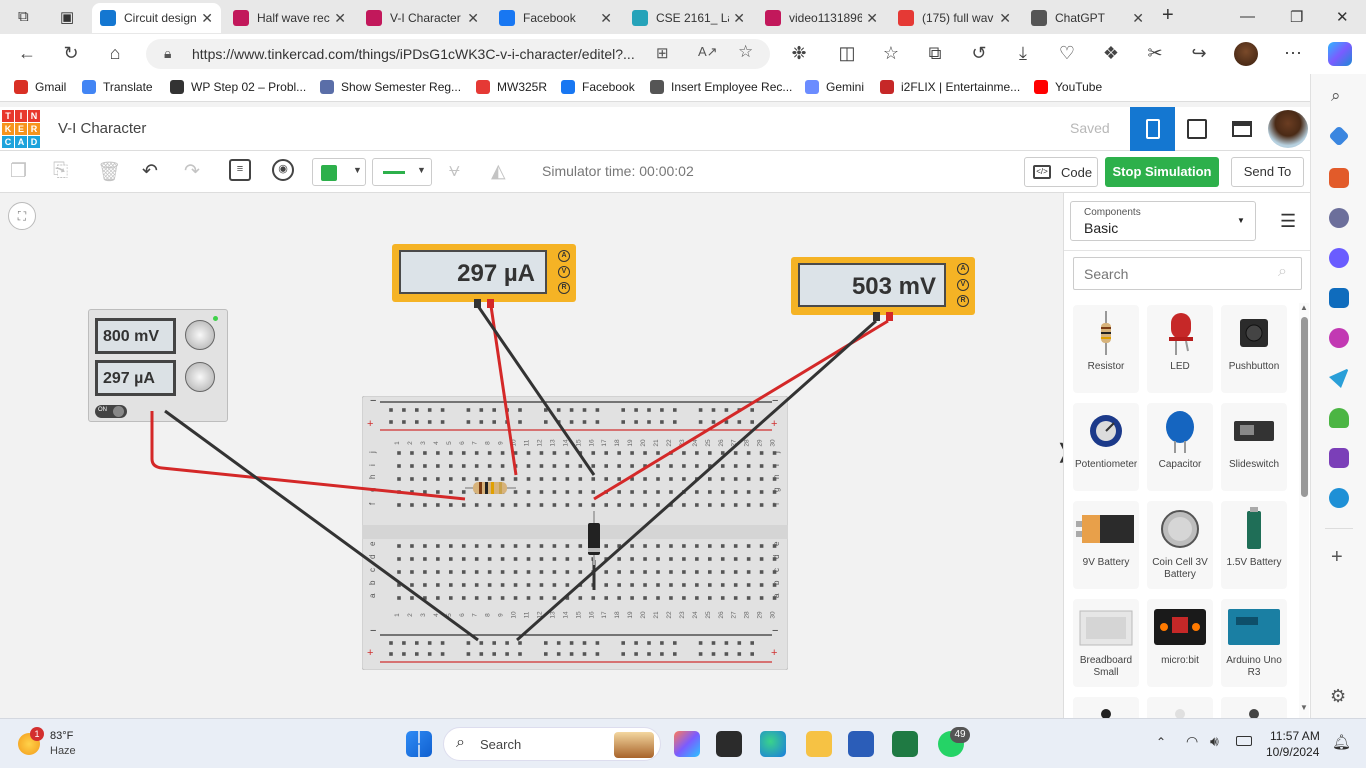 The image size is (1366, 768). Describe the element at coordinates (477, 303) in the screenshot. I see `ammeter-com-probe` at that location.